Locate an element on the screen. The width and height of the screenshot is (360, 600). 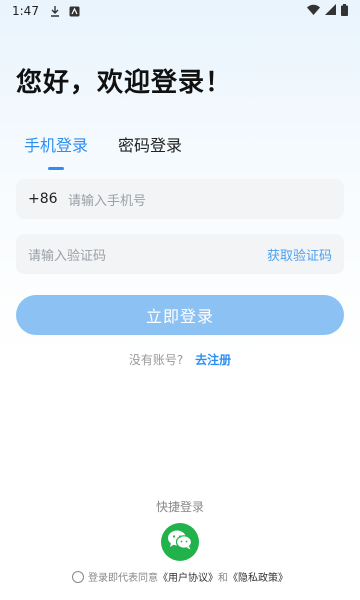
login-tabs: 手机登录 密码登录 is located at coordinates (103, 151).